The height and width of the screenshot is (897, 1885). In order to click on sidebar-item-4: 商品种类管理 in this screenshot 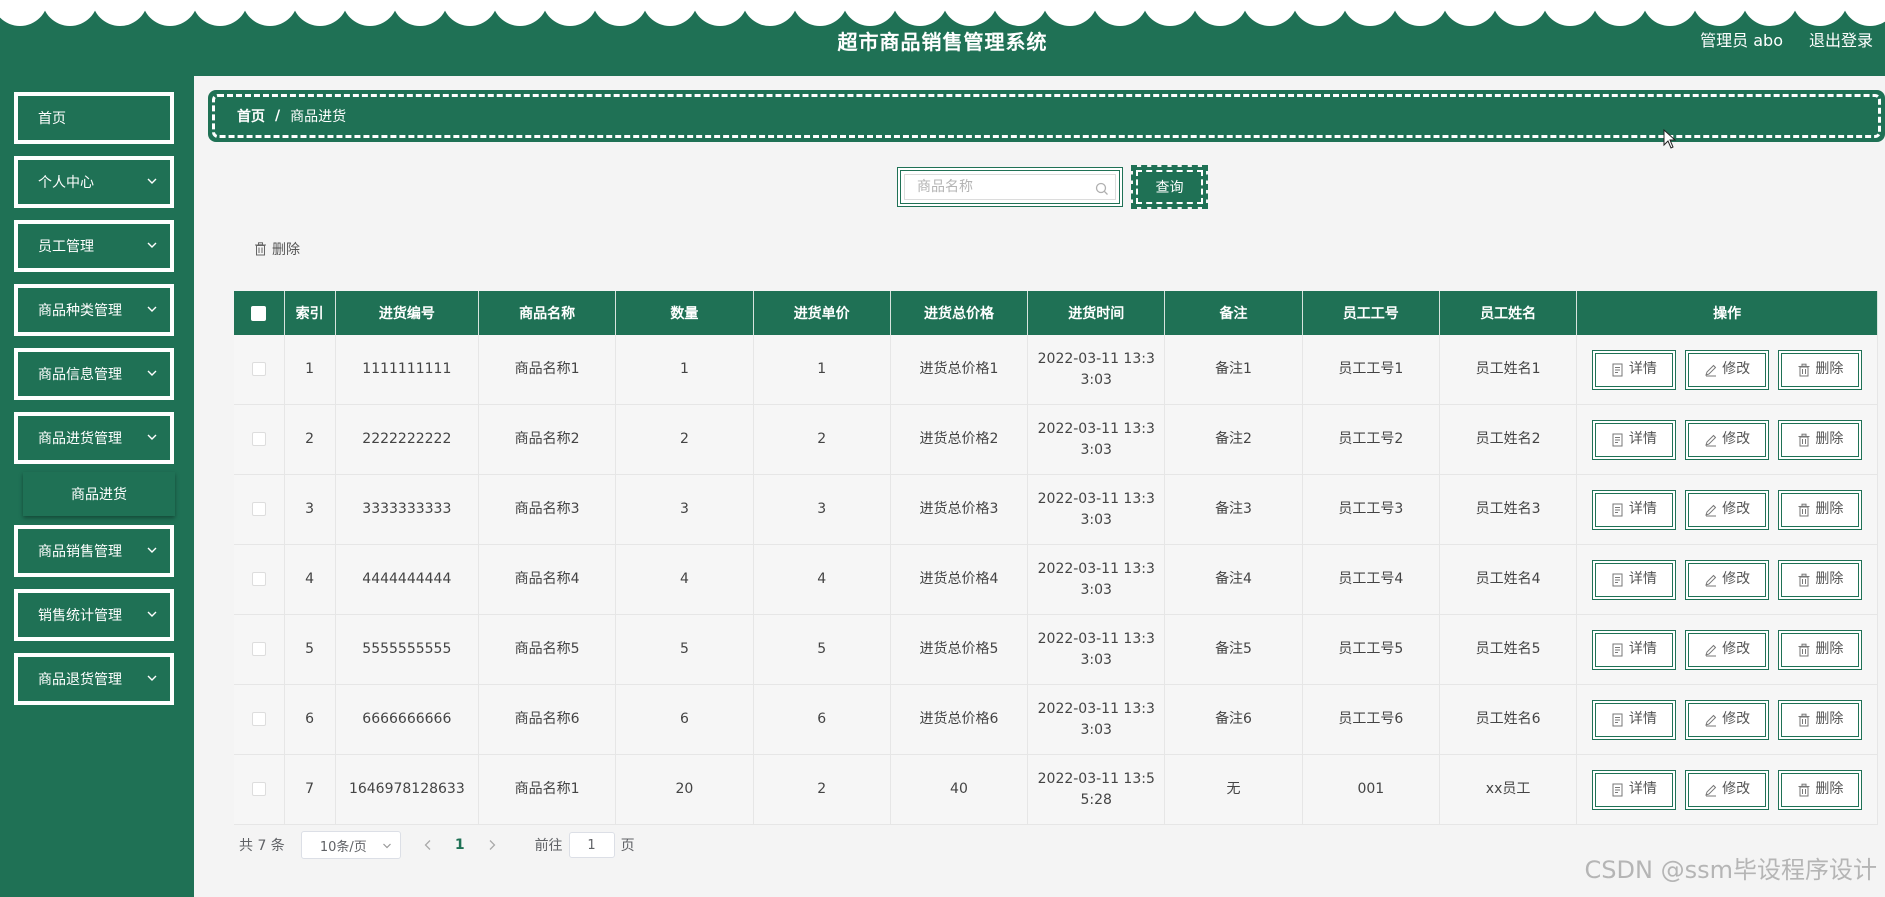, I will do `click(94, 310)`.